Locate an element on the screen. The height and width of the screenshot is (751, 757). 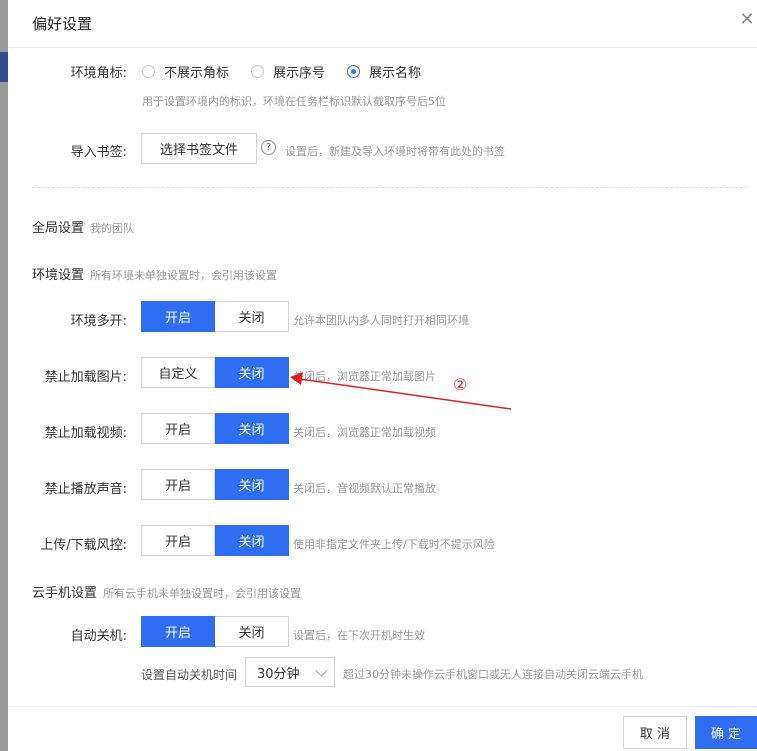
global-title: 全局设置 is located at coordinates (58, 228).